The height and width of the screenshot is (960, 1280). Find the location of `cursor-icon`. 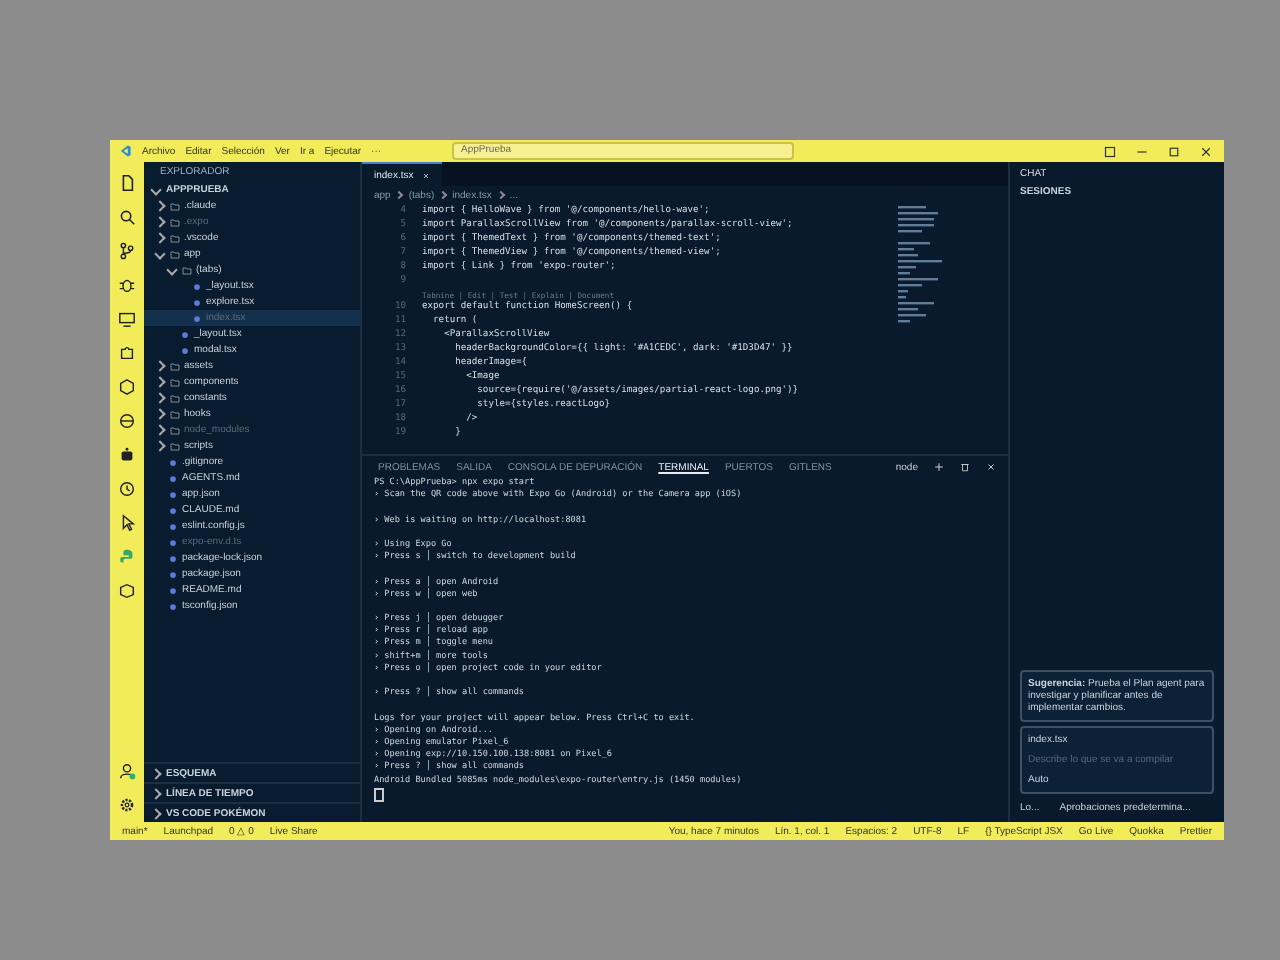

cursor-icon is located at coordinates (127, 523).